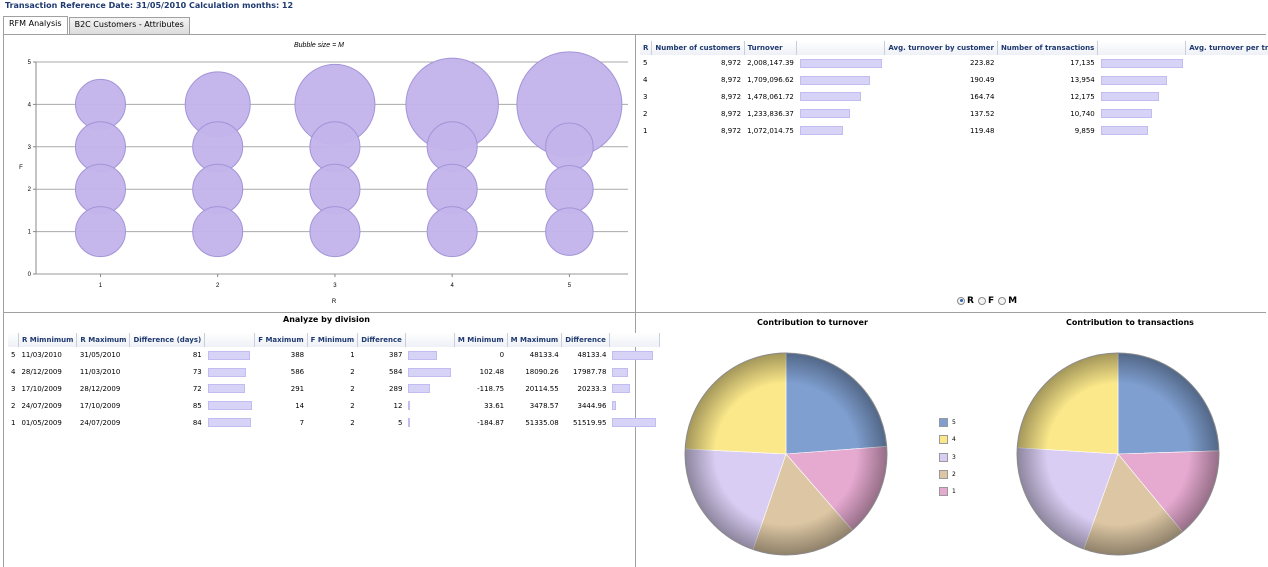  I want to click on col-header-r: R, so click(646, 48).